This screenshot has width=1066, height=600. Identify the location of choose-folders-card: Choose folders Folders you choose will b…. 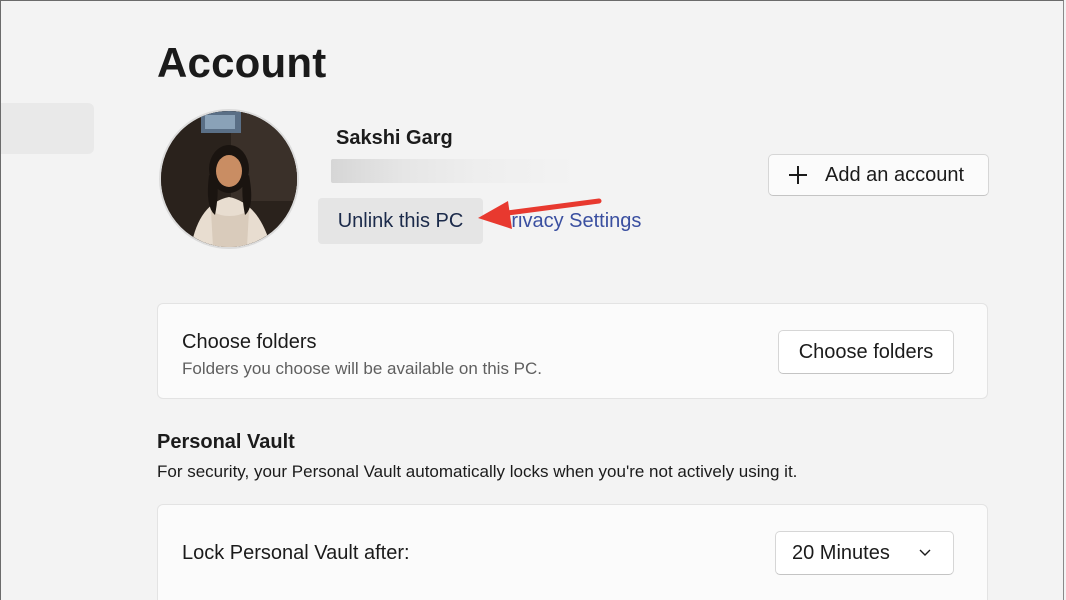
(572, 351).